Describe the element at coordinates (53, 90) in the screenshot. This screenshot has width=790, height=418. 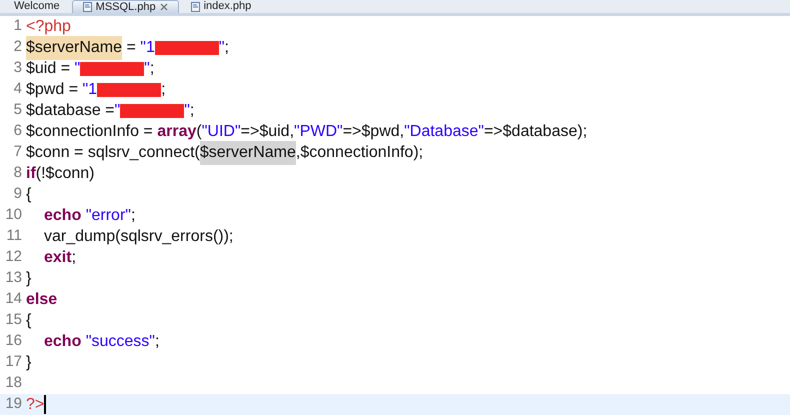
I see `code-token: $pwd =` at that location.